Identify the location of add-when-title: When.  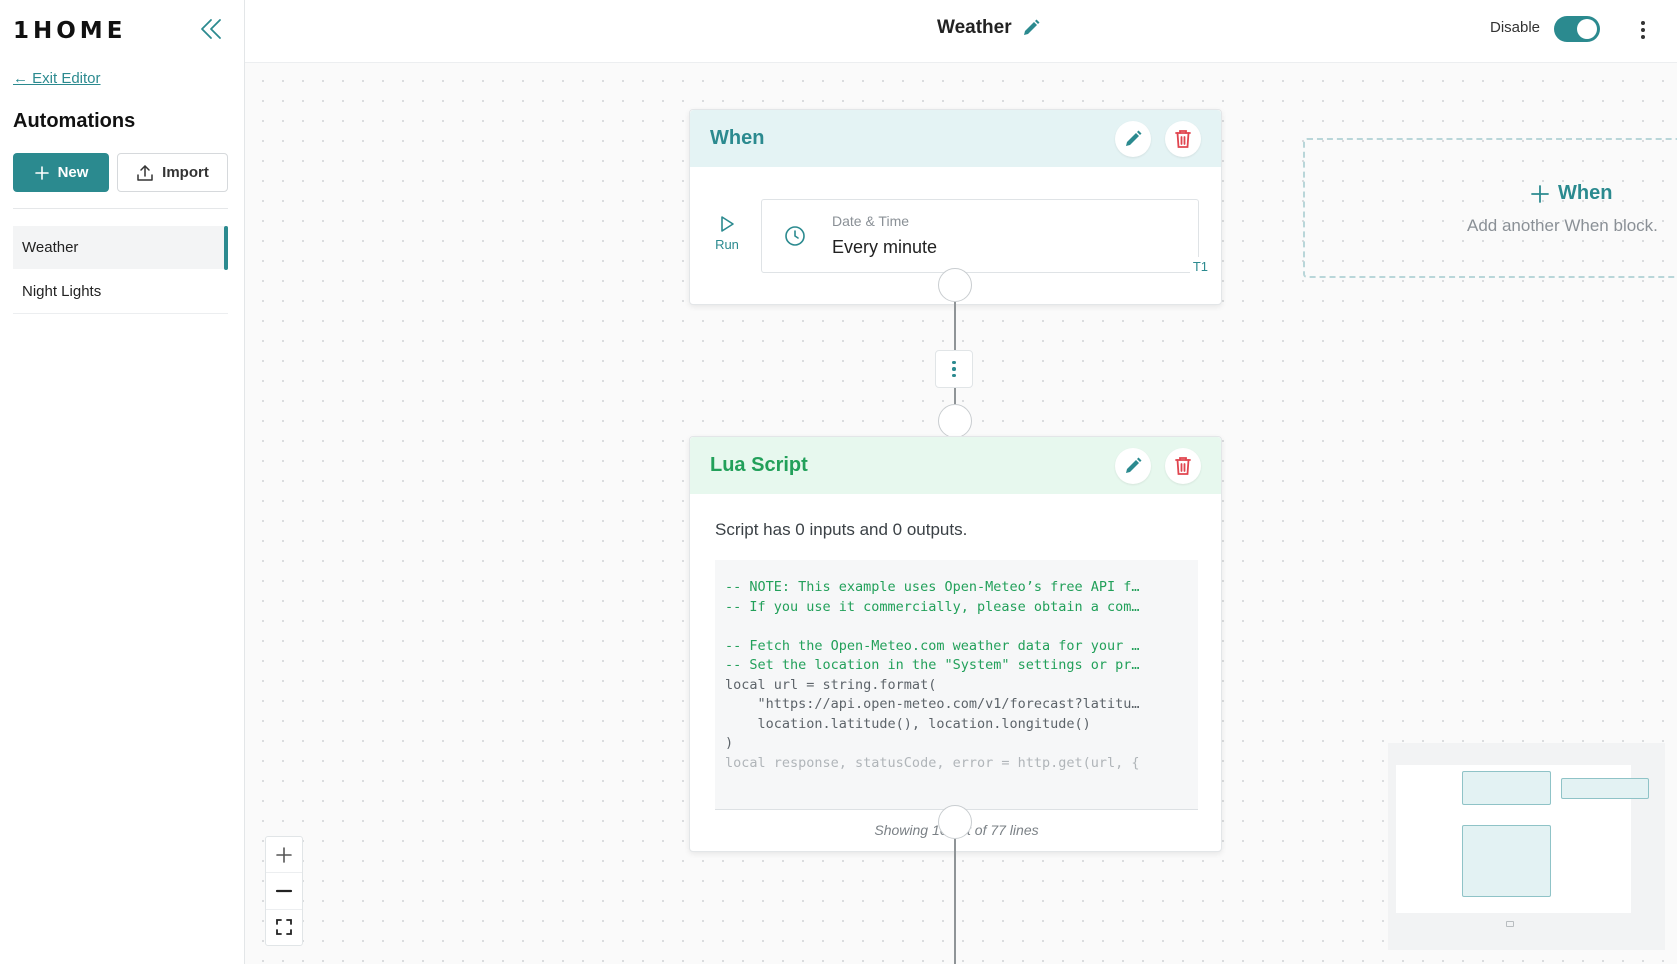
(1571, 193).